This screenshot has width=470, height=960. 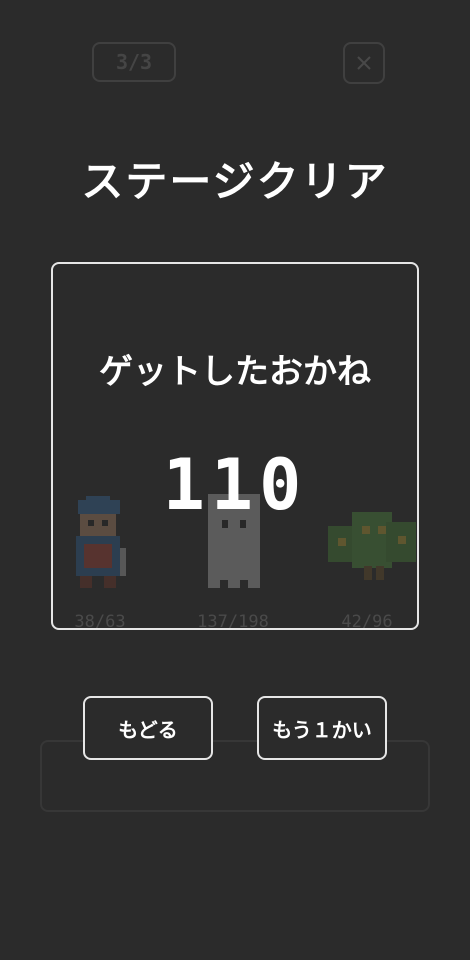 I want to click on back-button: もどる, so click(x=148, y=728).